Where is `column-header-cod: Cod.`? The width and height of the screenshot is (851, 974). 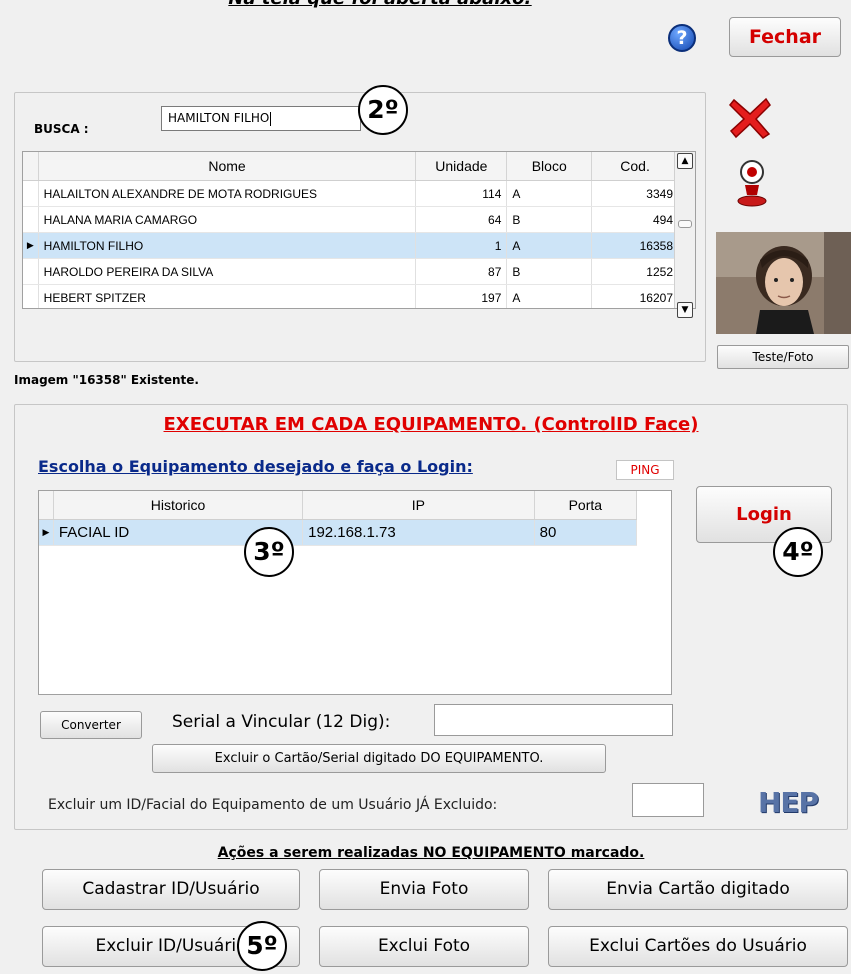
column-header-cod: Cod. is located at coordinates (635, 166).